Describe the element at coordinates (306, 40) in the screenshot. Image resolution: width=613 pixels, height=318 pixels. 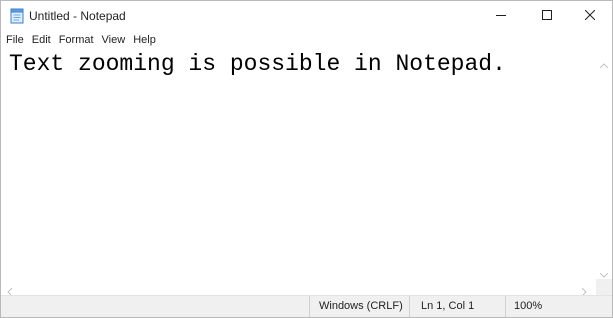
I see `menu-bar: File Edit Format View Help` at that location.